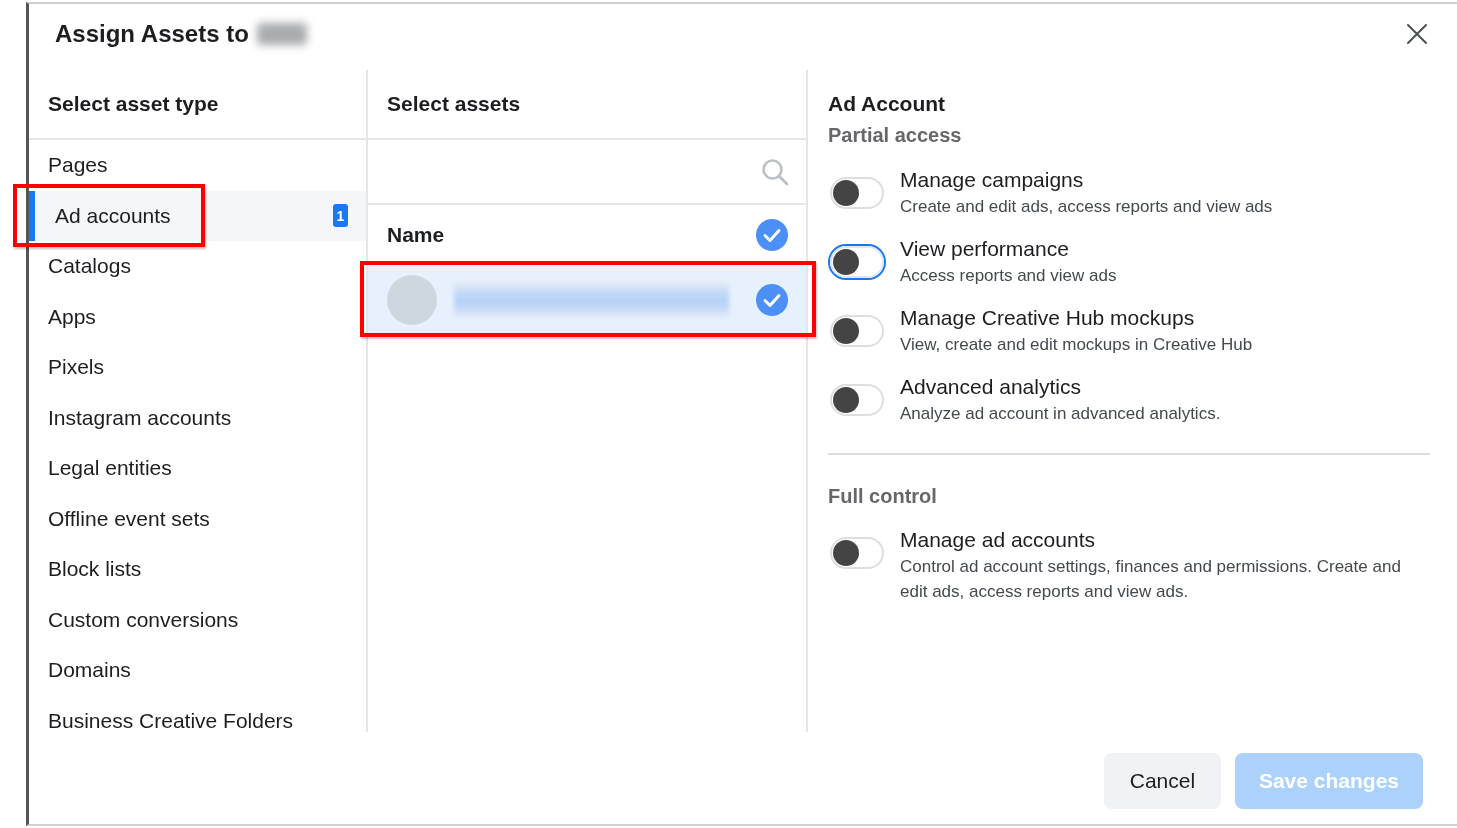 The image size is (1457, 828). Describe the element at coordinates (1151, 579) in the screenshot. I see `permission-description: Control ad account settings, finances and permissions. Create and edit ads, access reports and view ads.` at that location.